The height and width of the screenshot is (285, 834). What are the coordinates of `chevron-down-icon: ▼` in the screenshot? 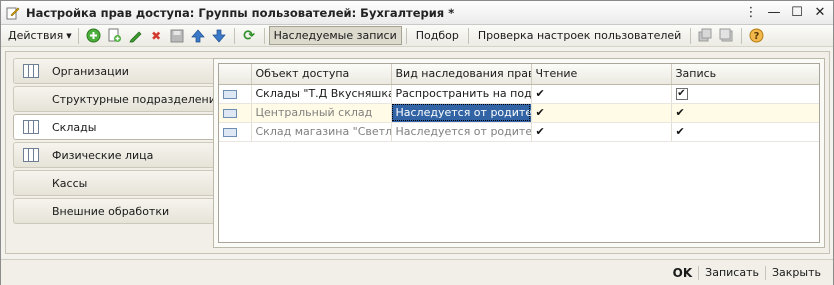 It's located at (69, 35).